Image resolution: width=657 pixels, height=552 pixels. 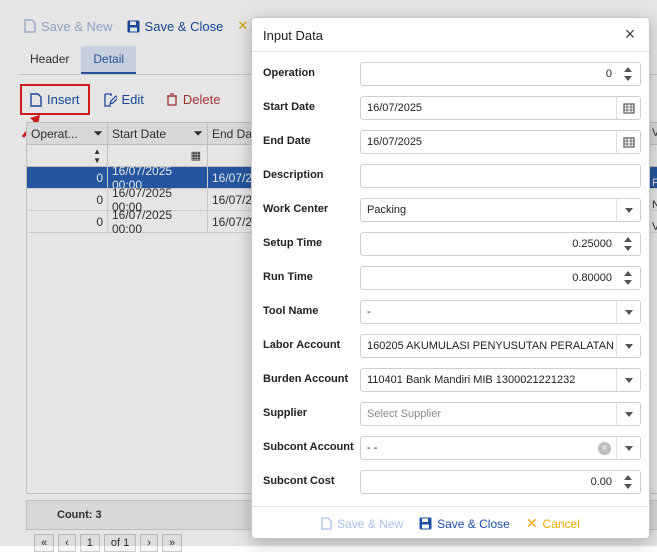 I want to click on description-row: Description, so click(x=450, y=176).